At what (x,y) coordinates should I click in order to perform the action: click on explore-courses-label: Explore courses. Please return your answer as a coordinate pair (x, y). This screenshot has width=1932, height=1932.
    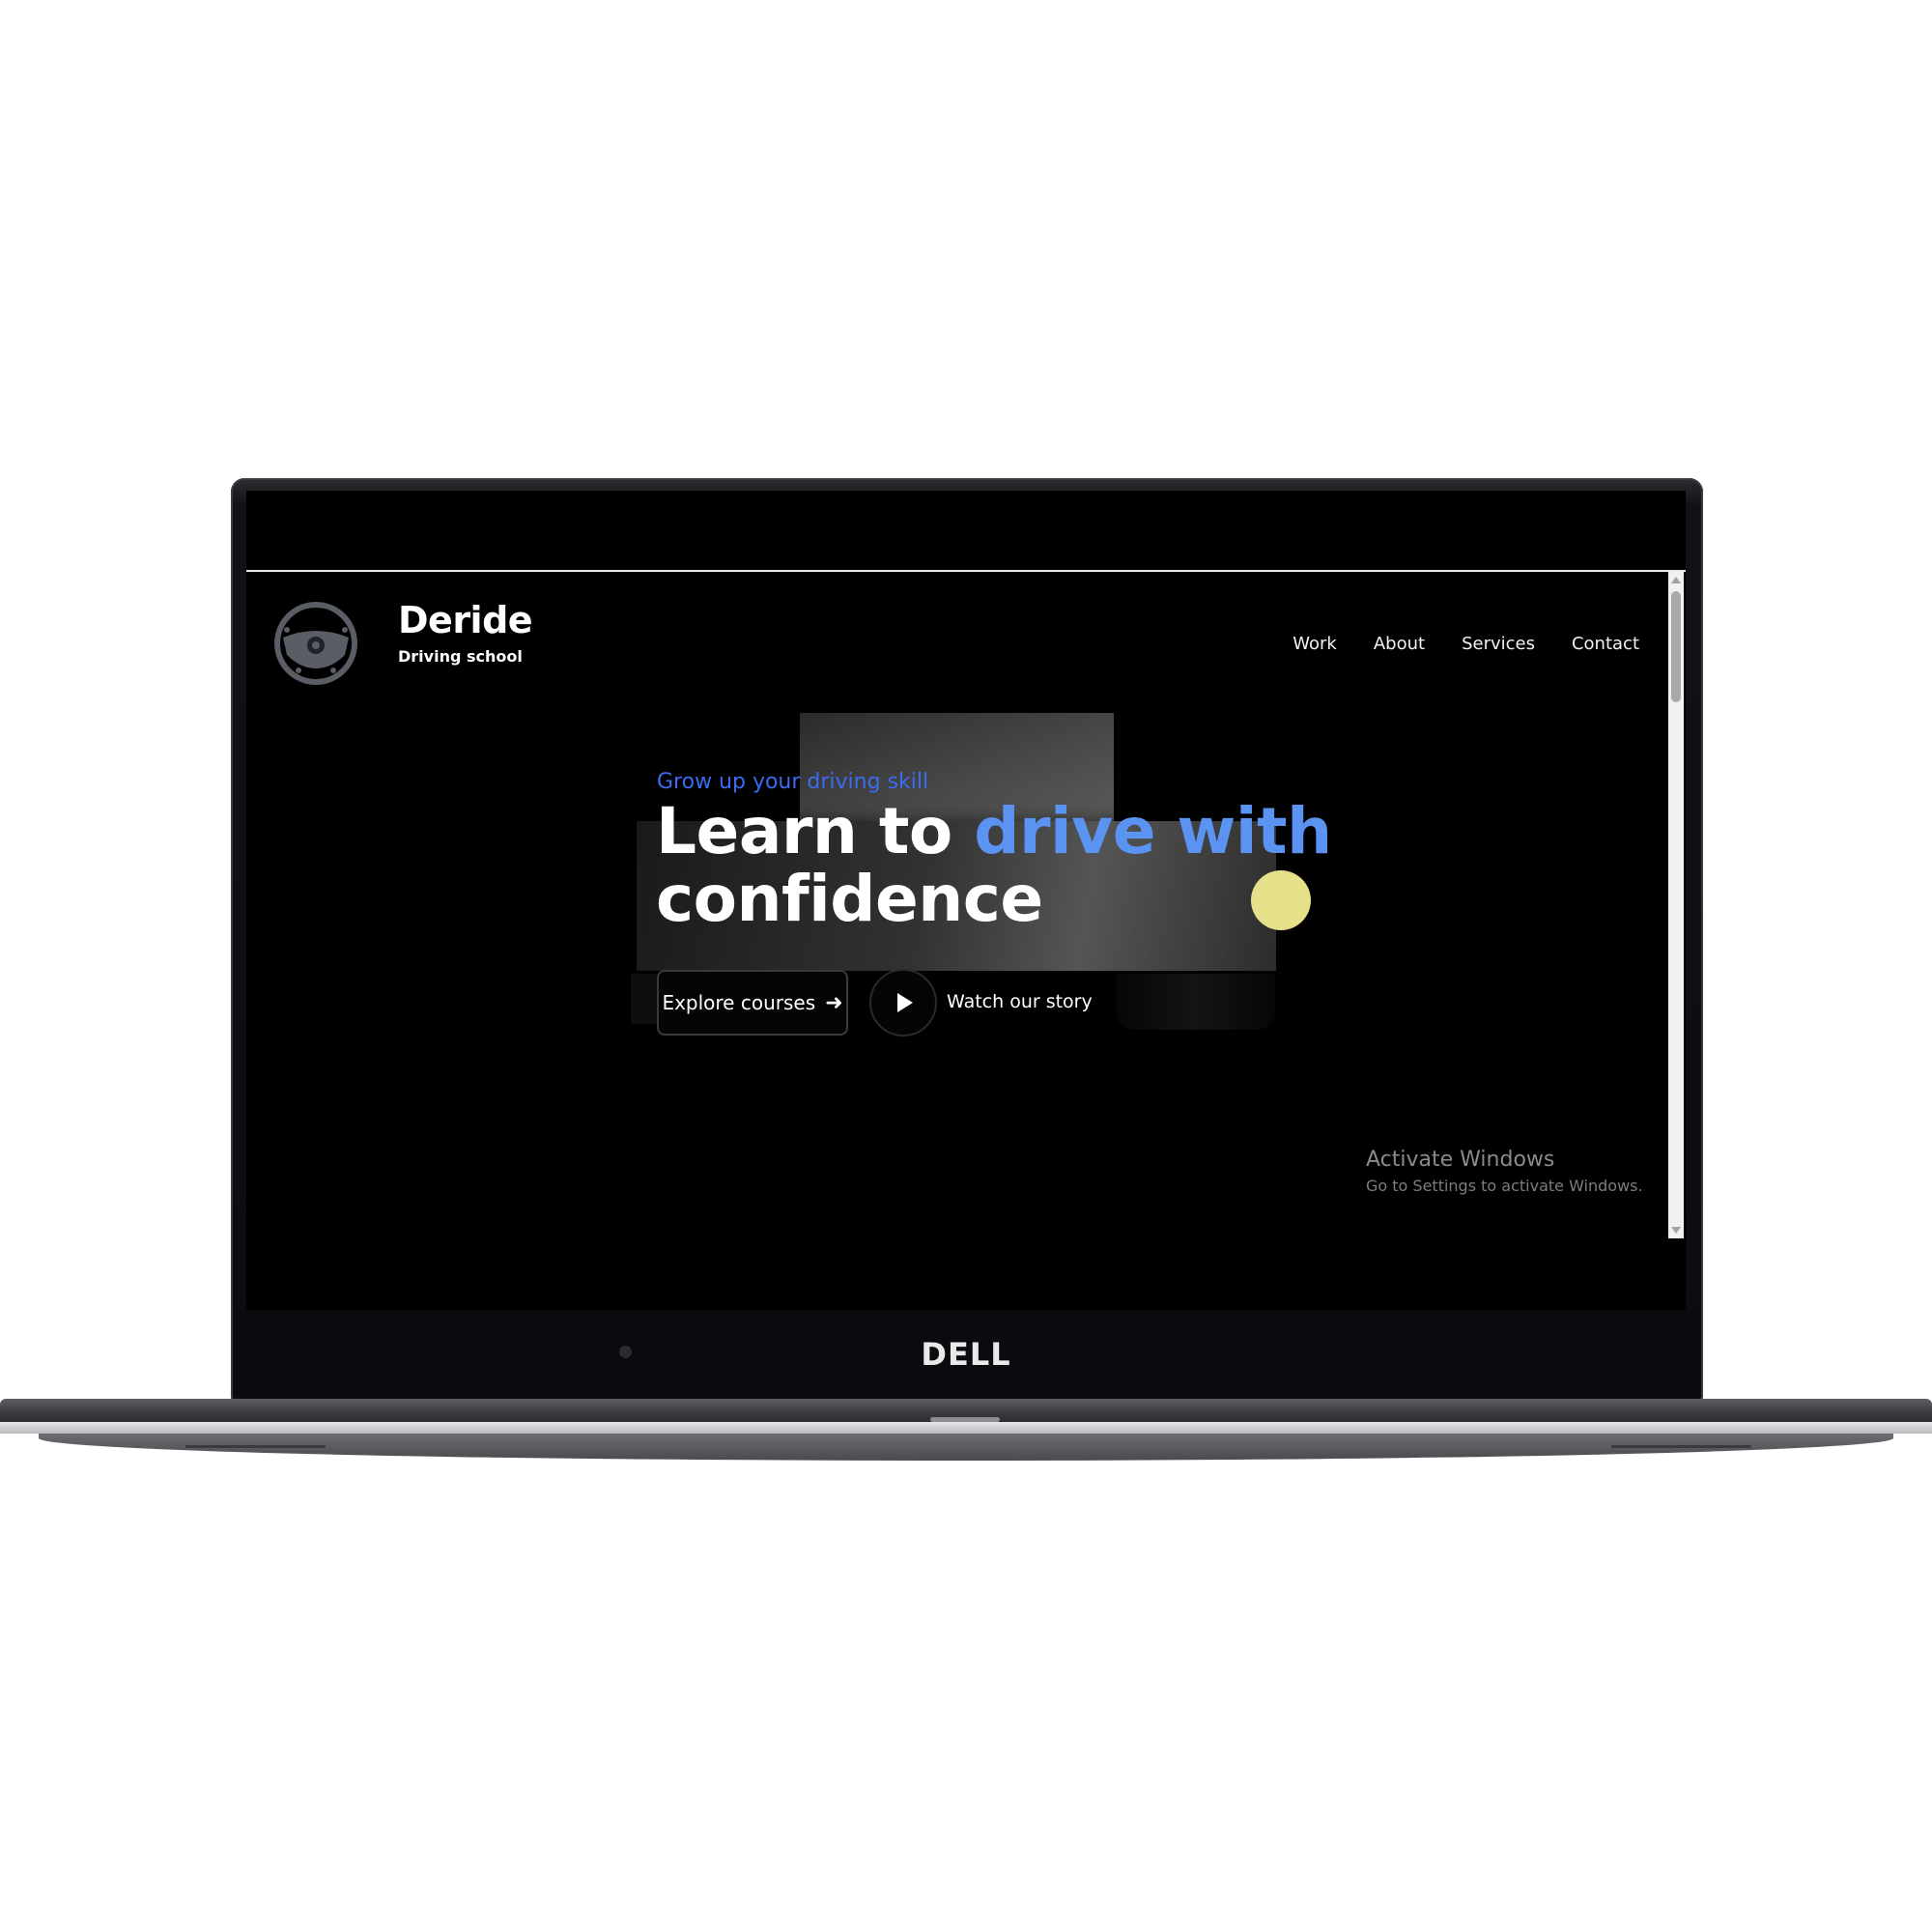
    Looking at the image, I should click on (739, 1002).